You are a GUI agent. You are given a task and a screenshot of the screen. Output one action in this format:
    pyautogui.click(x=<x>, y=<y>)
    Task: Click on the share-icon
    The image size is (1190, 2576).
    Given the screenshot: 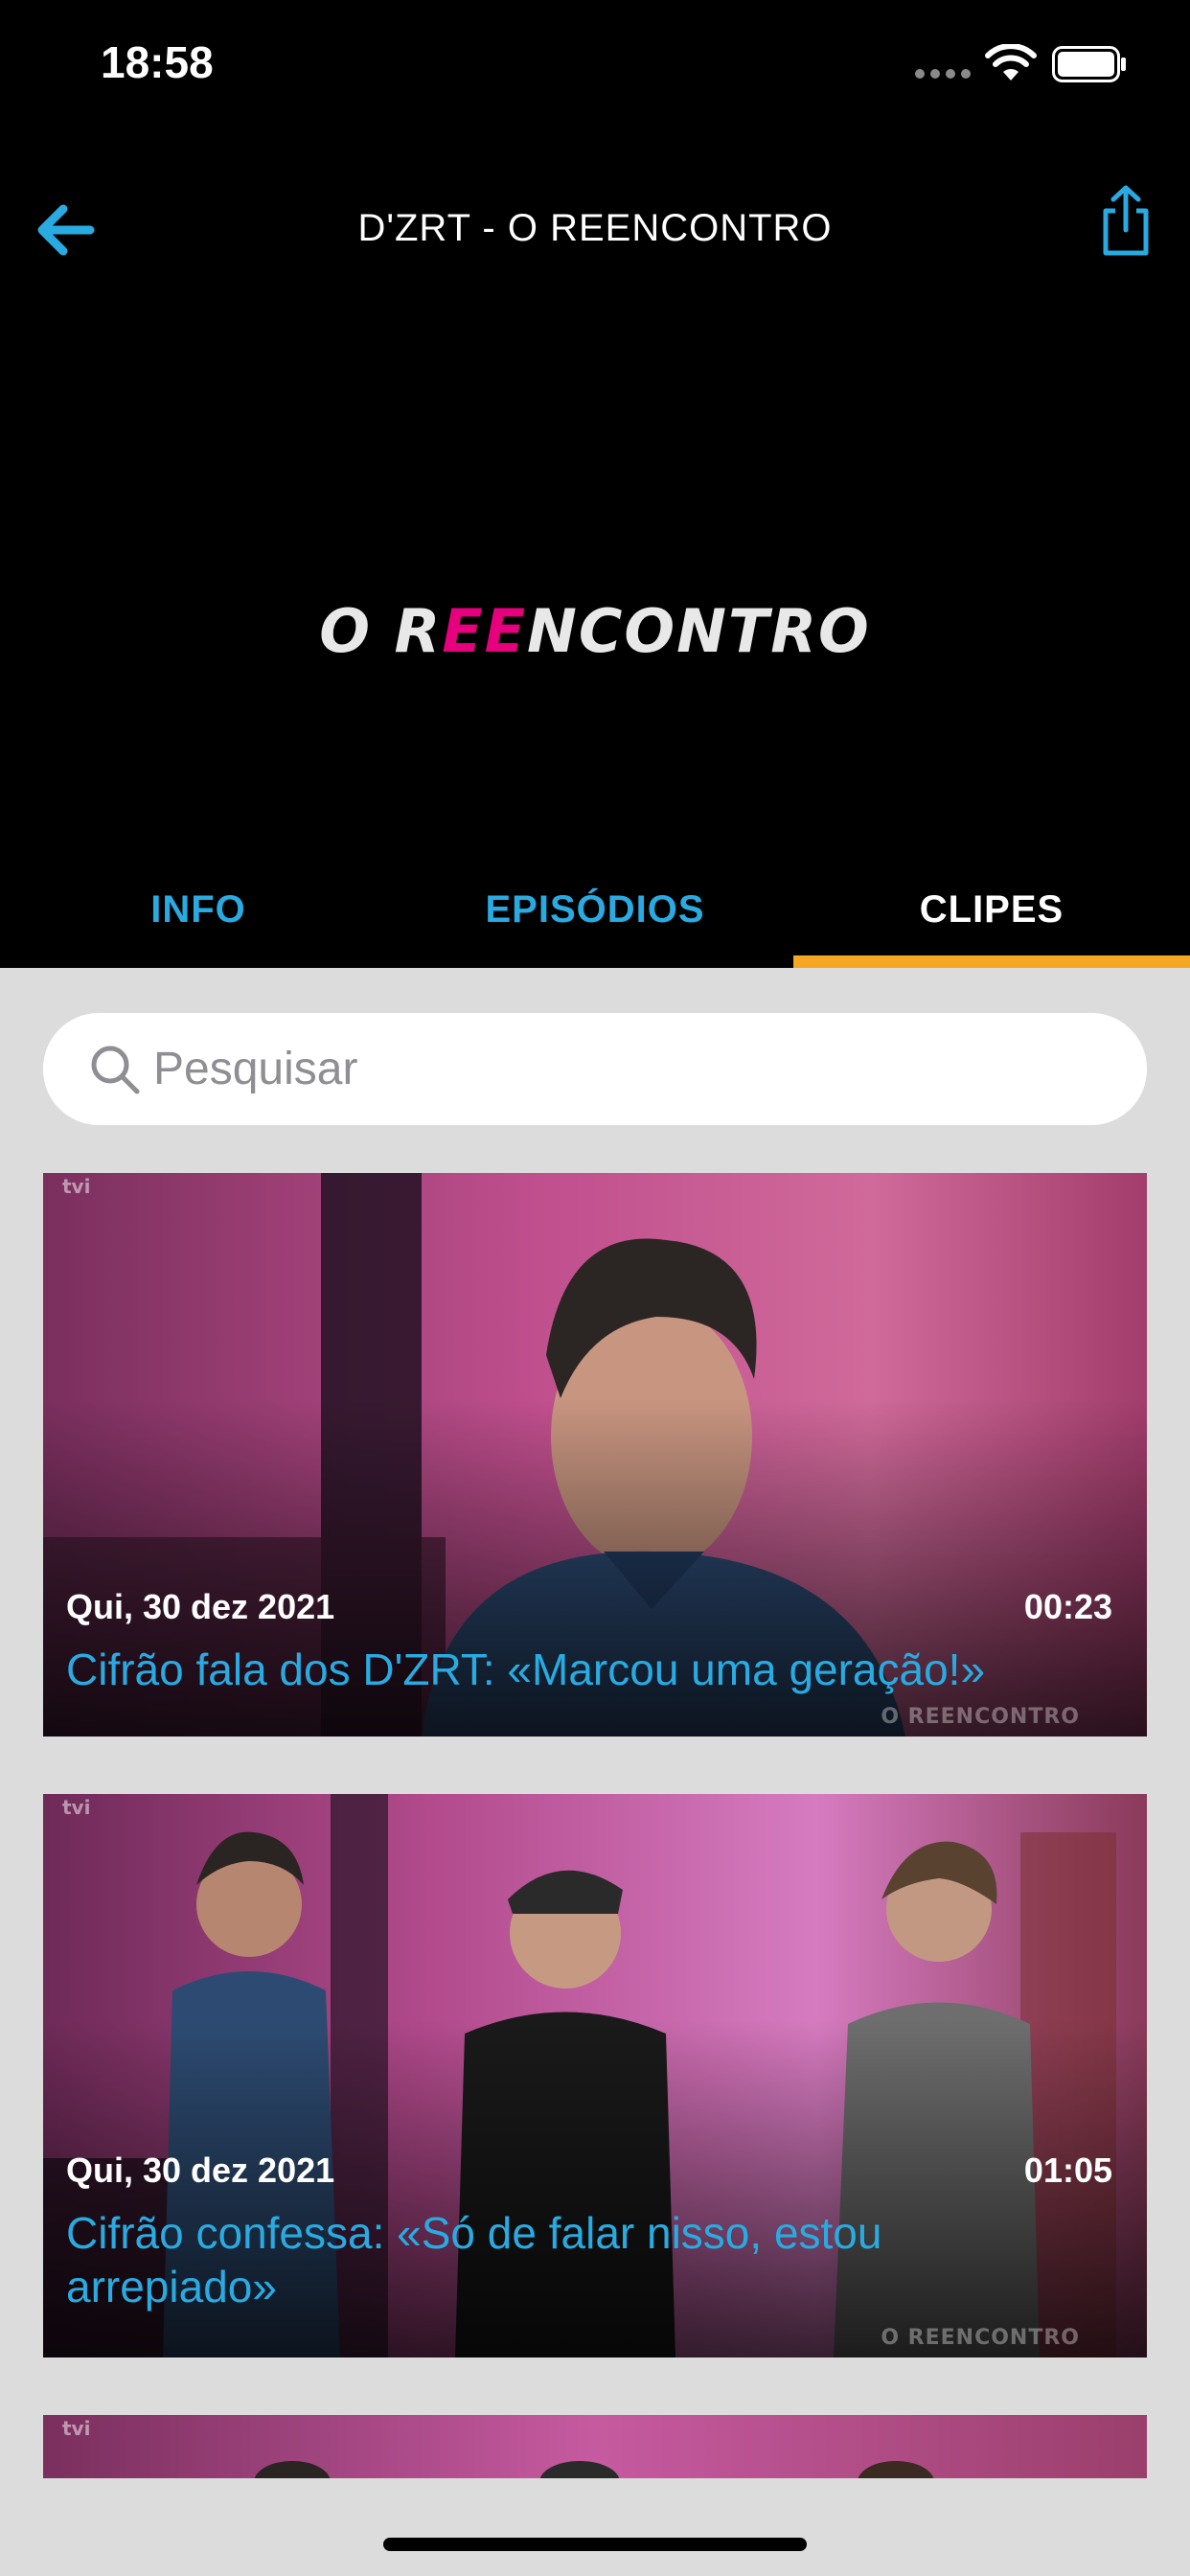 What is the action you would take?
    pyautogui.click(x=1126, y=220)
    